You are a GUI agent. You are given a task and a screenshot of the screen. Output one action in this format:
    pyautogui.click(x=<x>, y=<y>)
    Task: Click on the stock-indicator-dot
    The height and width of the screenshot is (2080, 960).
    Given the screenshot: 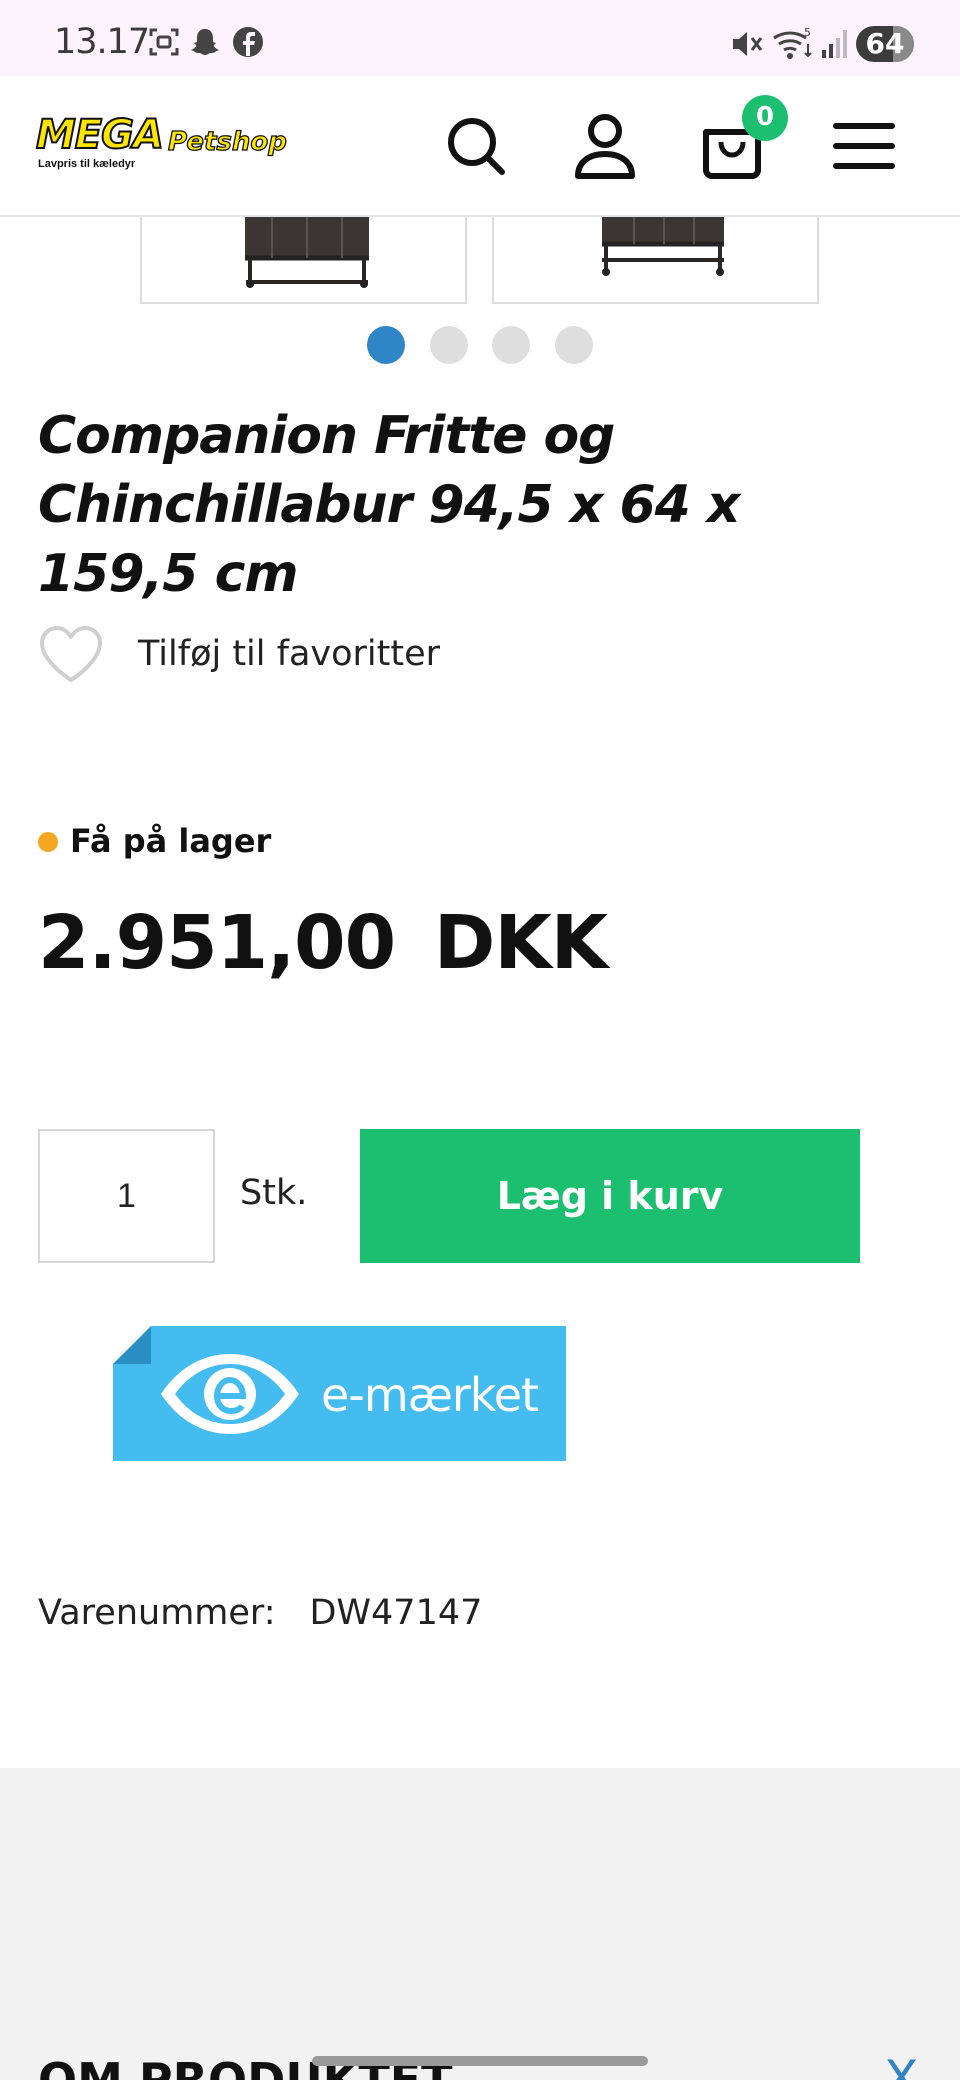 What is the action you would take?
    pyautogui.click(x=48, y=842)
    